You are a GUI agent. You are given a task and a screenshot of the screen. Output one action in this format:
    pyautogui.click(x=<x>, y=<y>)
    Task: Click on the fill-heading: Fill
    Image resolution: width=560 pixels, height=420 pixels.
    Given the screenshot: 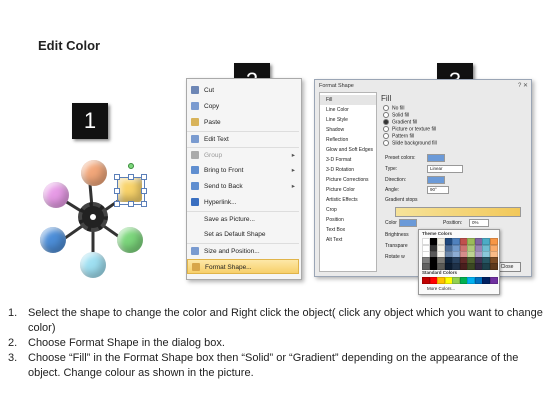 What is the action you would take?
    pyautogui.click(x=386, y=98)
    